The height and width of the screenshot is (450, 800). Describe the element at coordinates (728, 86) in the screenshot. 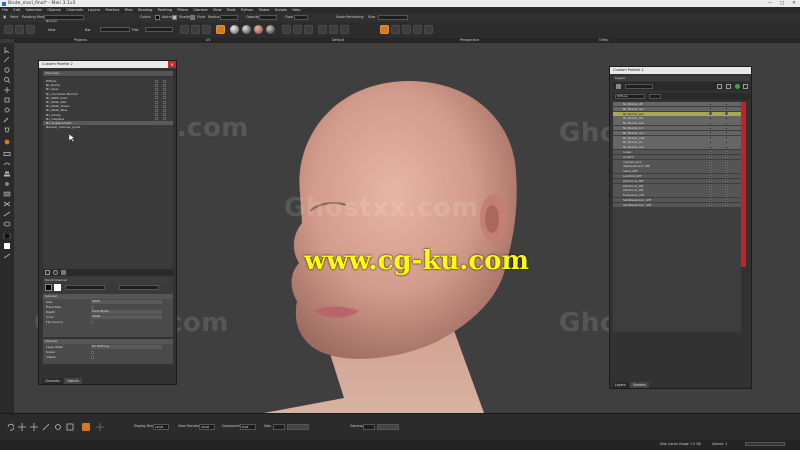

I see `group-layer-icon` at that location.